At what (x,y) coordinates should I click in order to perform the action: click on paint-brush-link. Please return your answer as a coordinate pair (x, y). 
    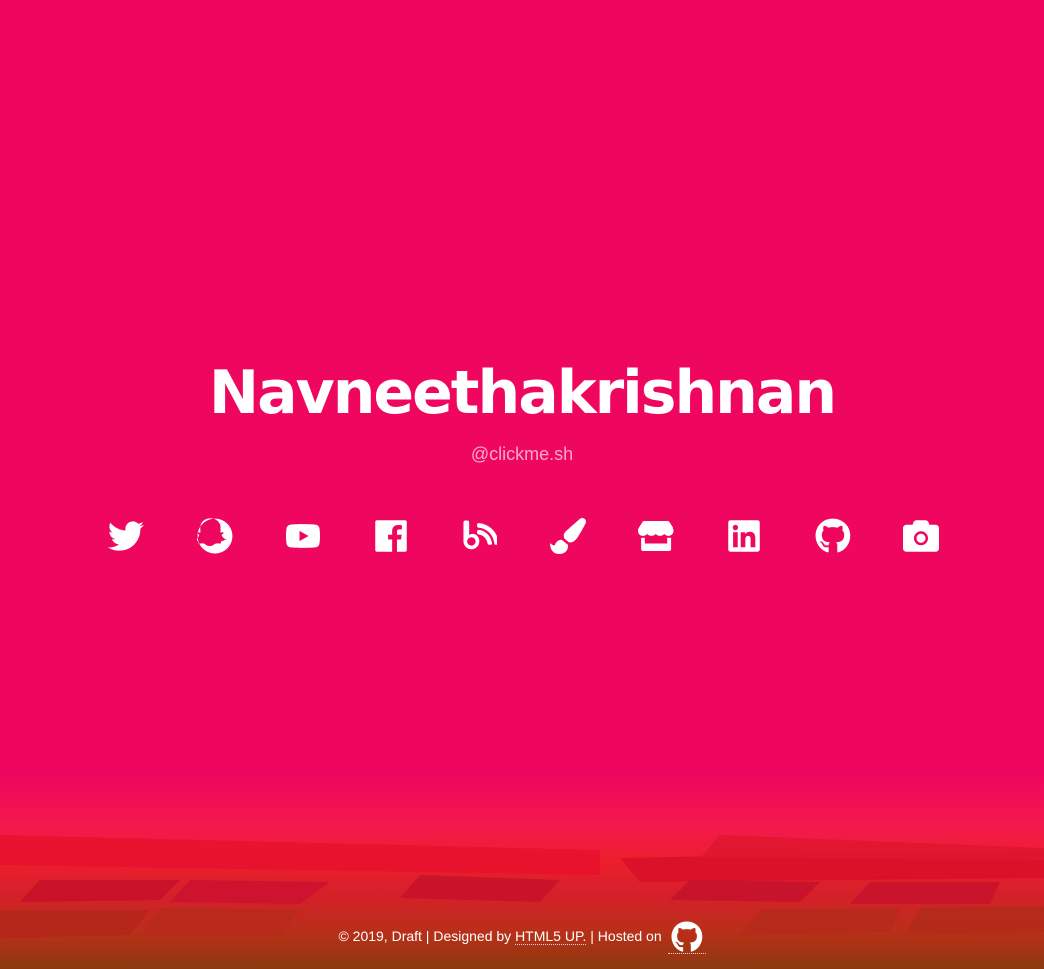
    Looking at the image, I should click on (568, 536).